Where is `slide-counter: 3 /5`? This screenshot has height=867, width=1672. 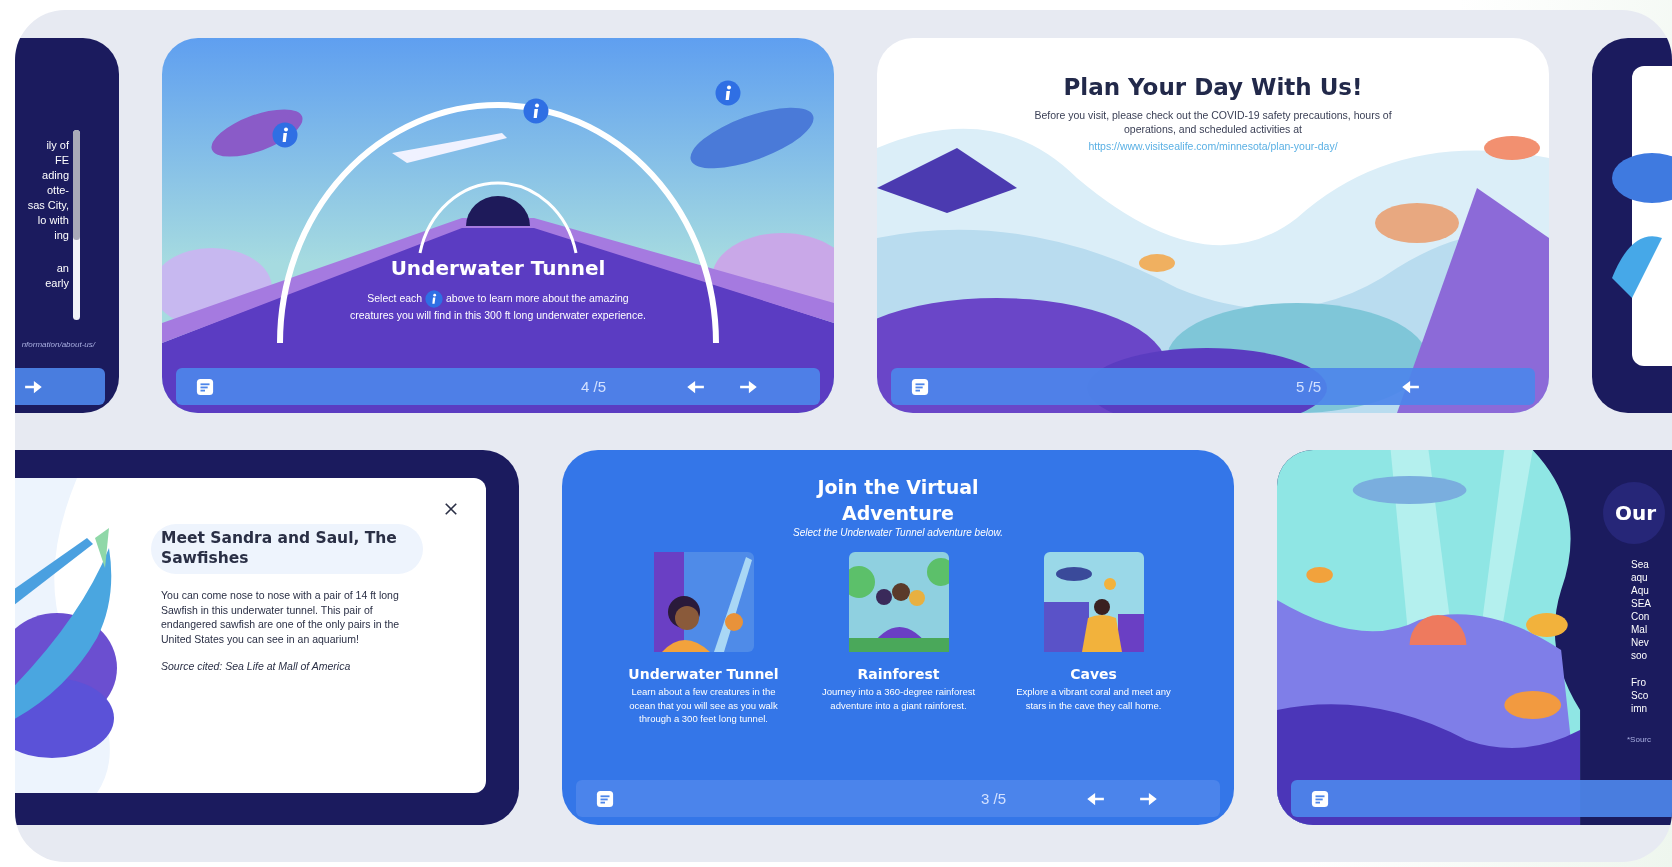
slide-counter: 3 /5 is located at coordinates (993, 798).